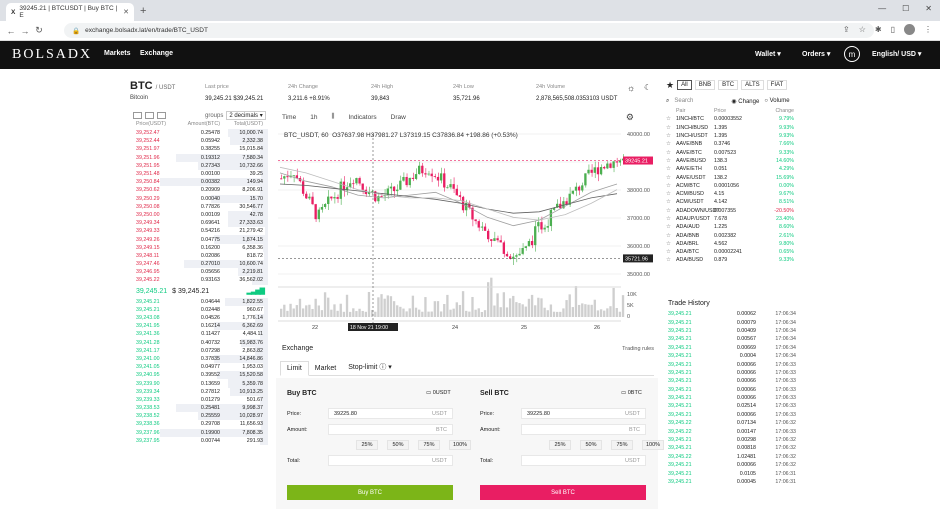 This screenshot has height=509, width=940. Describe the element at coordinates (390, 429) in the screenshot. I see `buy-amount-input: BTC` at that location.